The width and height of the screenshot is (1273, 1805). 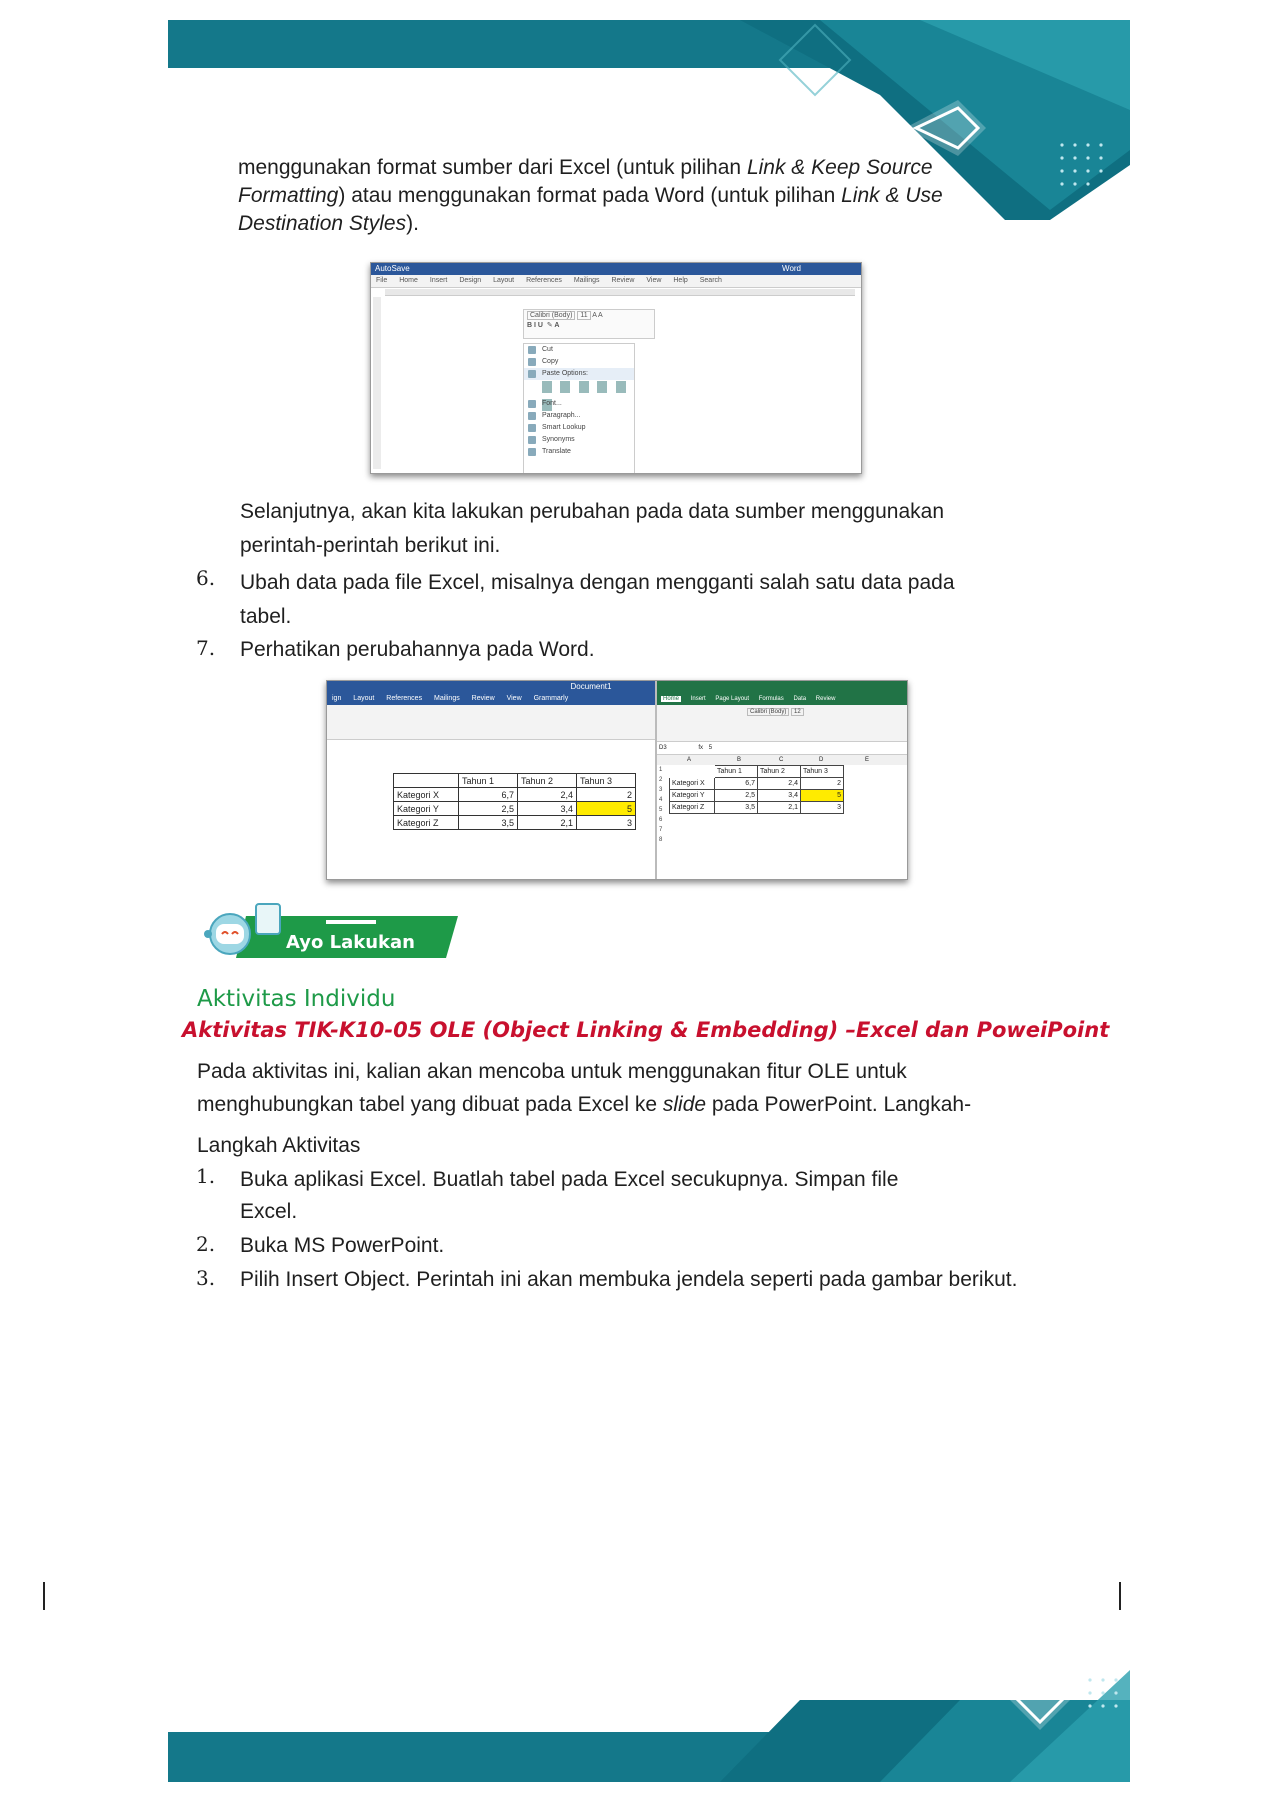 I want to click on table-row: Kategori Z 3,5 2,1 3, so click(x=756, y=807).